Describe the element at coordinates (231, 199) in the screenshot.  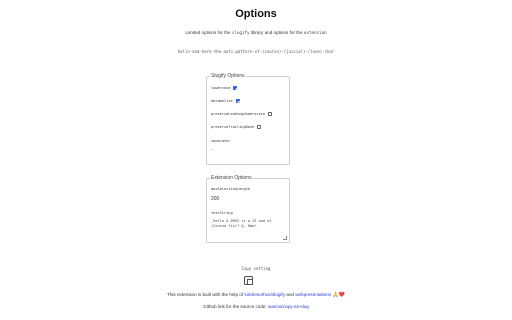
I see `max-selection-length-input: 200` at that location.